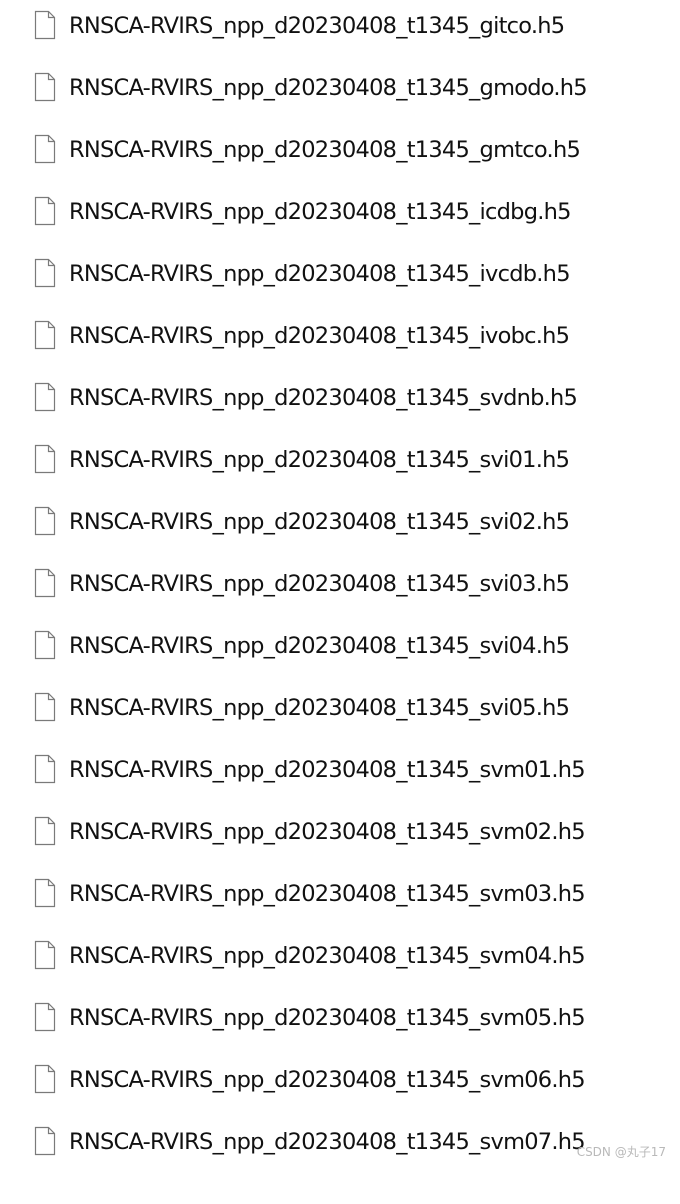 The height and width of the screenshot is (1204, 680). What do you see at coordinates (317, 26) in the screenshot?
I see `file-name: RNSCA-RVIRS_npp_d20230408_t1345_gitco.h5` at bounding box center [317, 26].